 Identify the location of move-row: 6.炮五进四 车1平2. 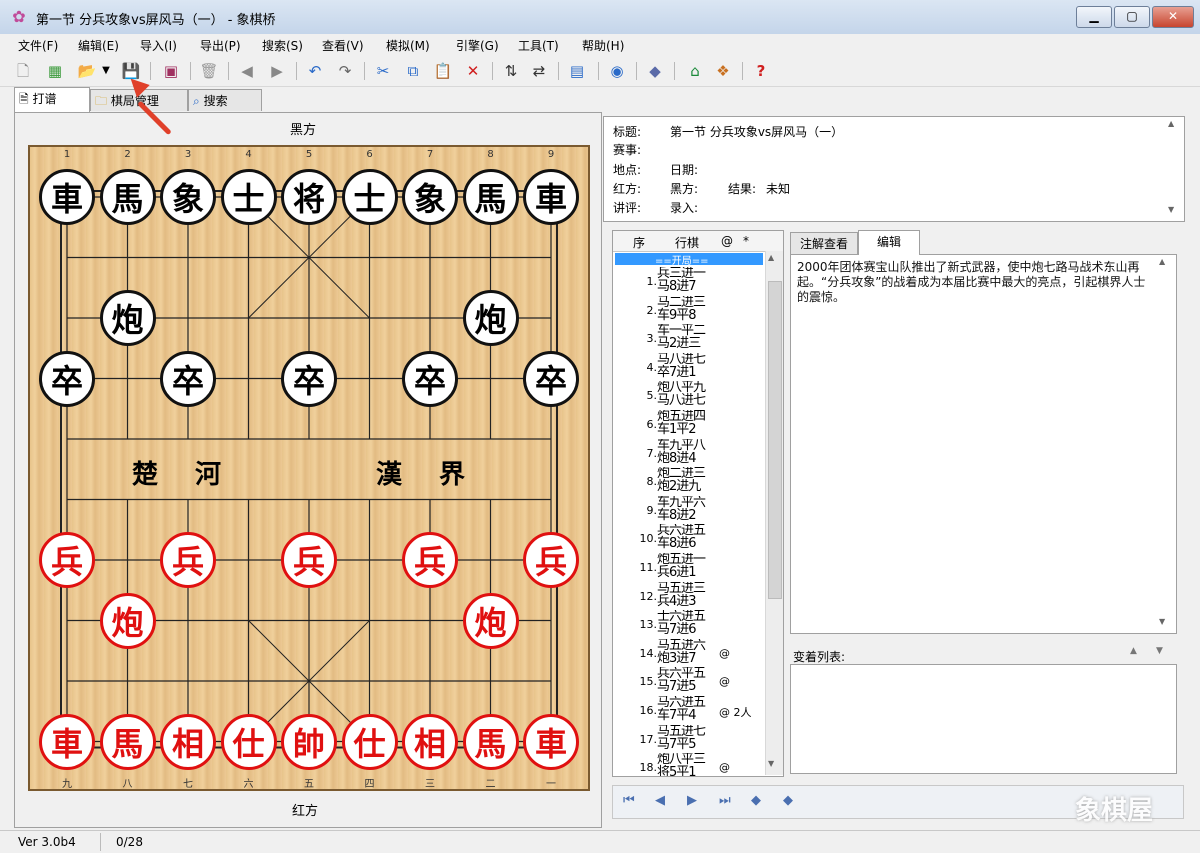
(689, 424).